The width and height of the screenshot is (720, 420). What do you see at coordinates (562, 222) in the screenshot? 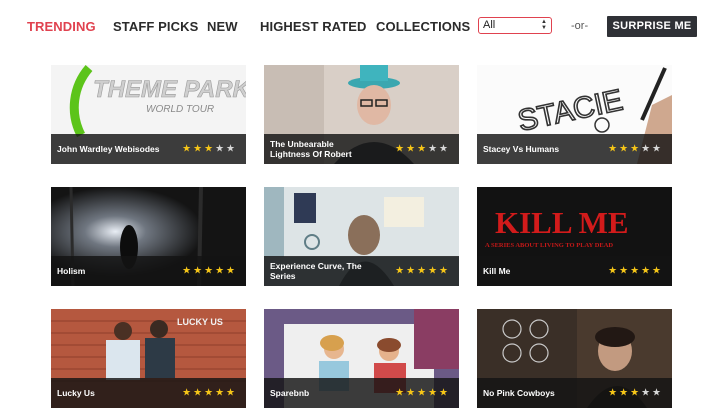
I see `thumb-title-text: KILL ME` at bounding box center [562, 222].